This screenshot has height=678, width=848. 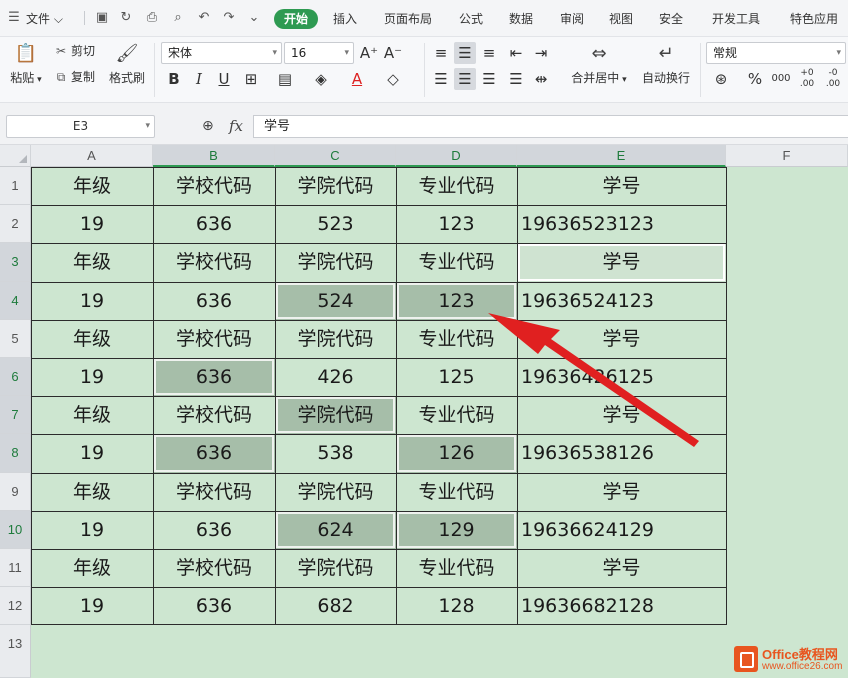 What do you see at coordinates (746, 659) in the screenshot?
I see `office-logo-icon` at bounding box center [746, 659].